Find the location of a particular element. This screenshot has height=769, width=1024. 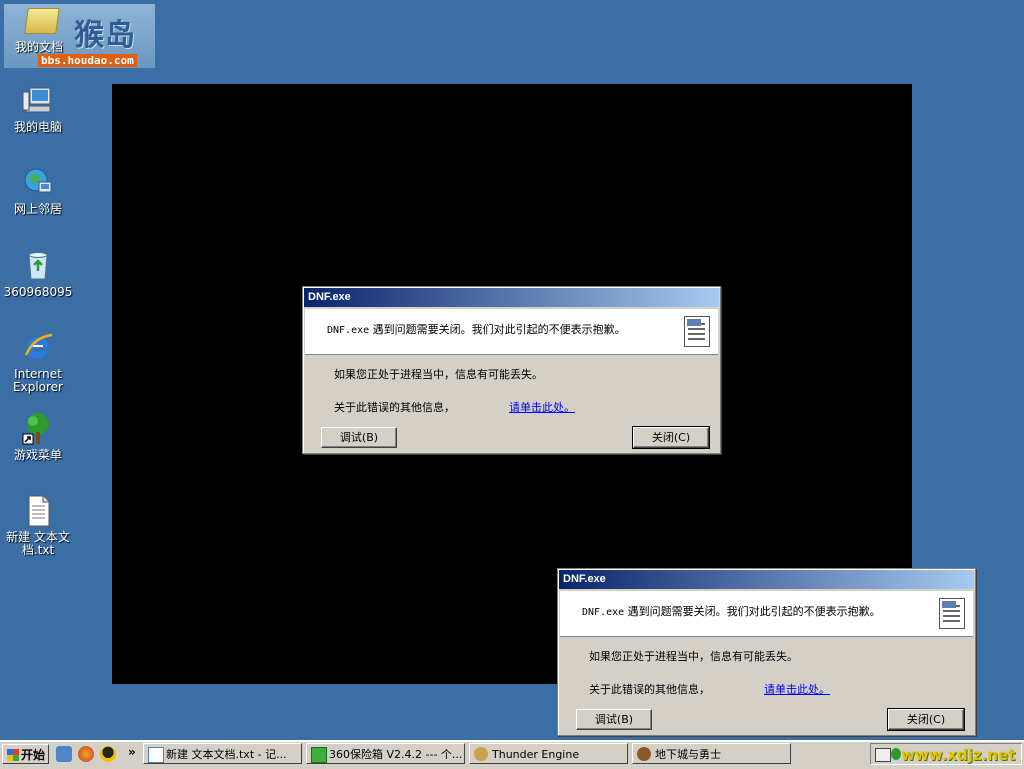

system-tray: www.xdjz.net is located at coordinates (946, 754).